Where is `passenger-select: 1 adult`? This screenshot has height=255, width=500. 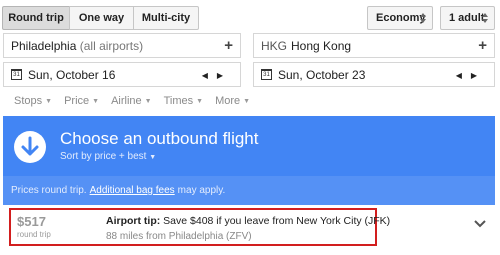
passenger-select: 1 adult is located at coordinates (467, 18).